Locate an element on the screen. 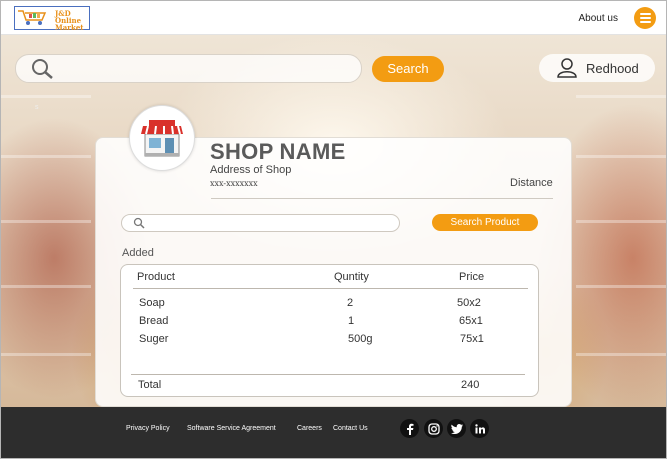 This screenshot has height=459, width=667. column-header-product: Product is located at coordinates (156, 277).